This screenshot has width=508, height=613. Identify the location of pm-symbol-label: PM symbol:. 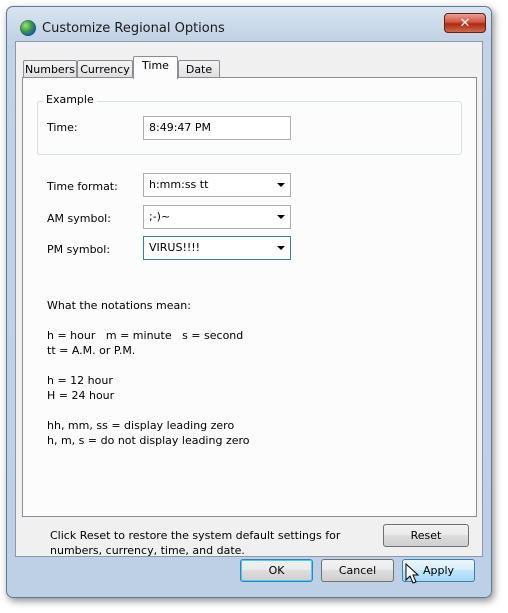
(79, 249).